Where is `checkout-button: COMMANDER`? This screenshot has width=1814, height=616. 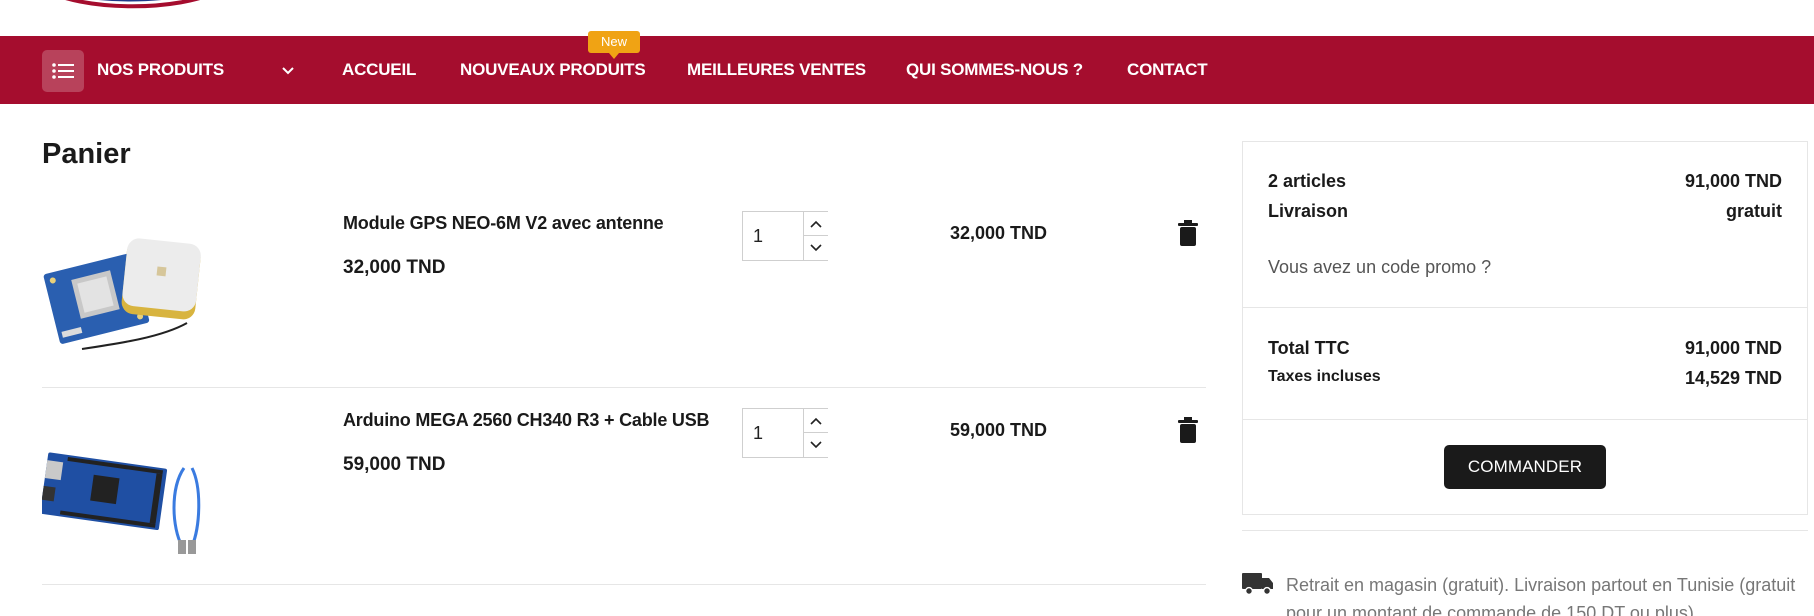 checkout-button: COMMANDER is located at coordinates (1525, 467).